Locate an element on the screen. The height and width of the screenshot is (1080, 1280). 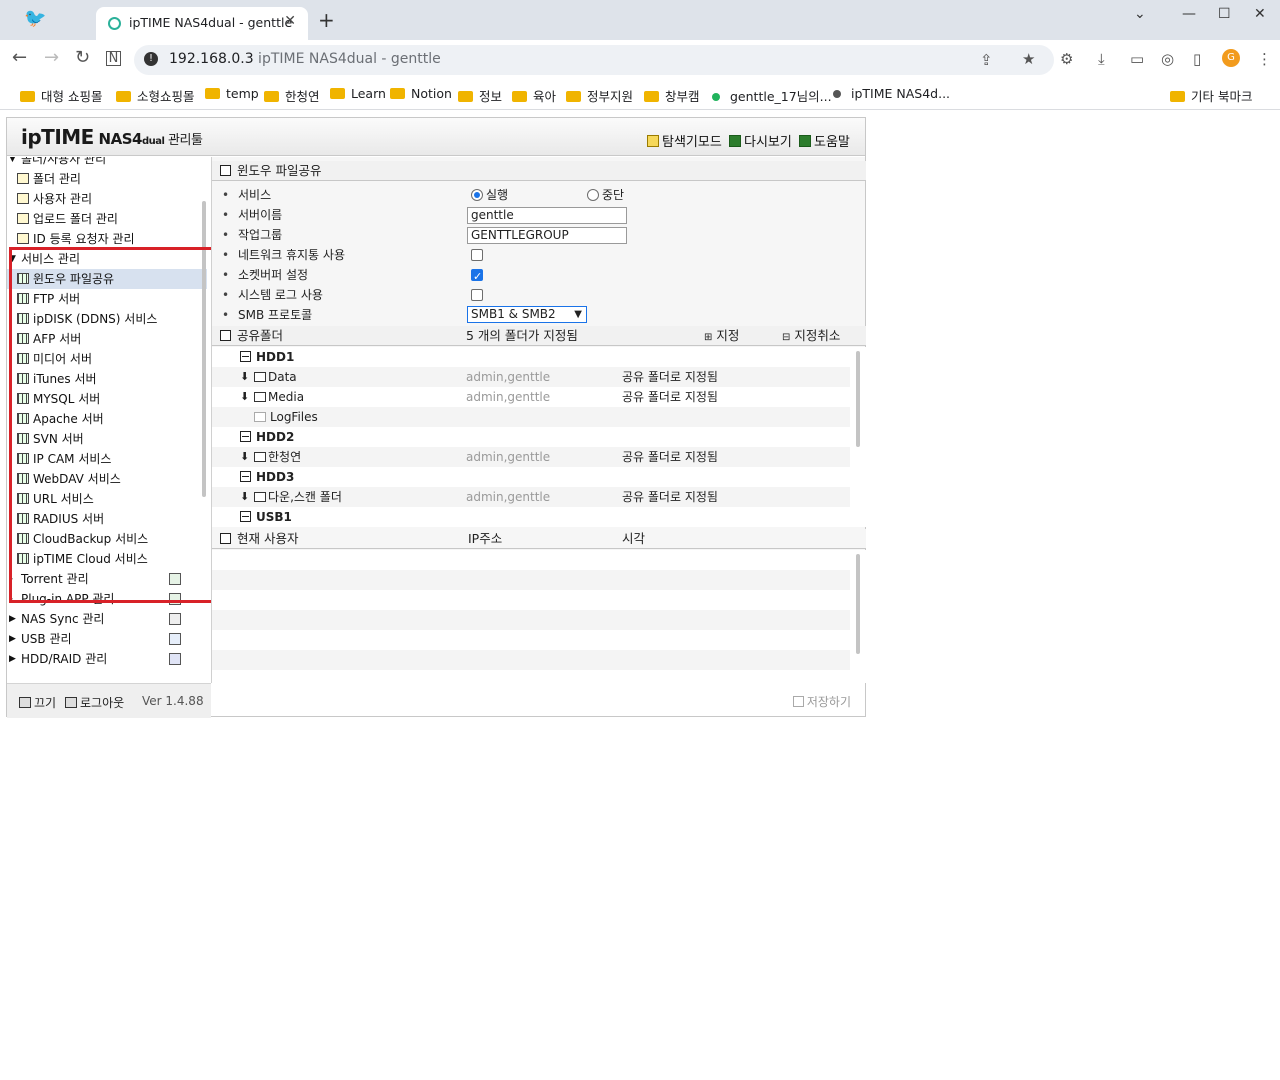
profile-avatar: G is located at coordinates (1231, 58).